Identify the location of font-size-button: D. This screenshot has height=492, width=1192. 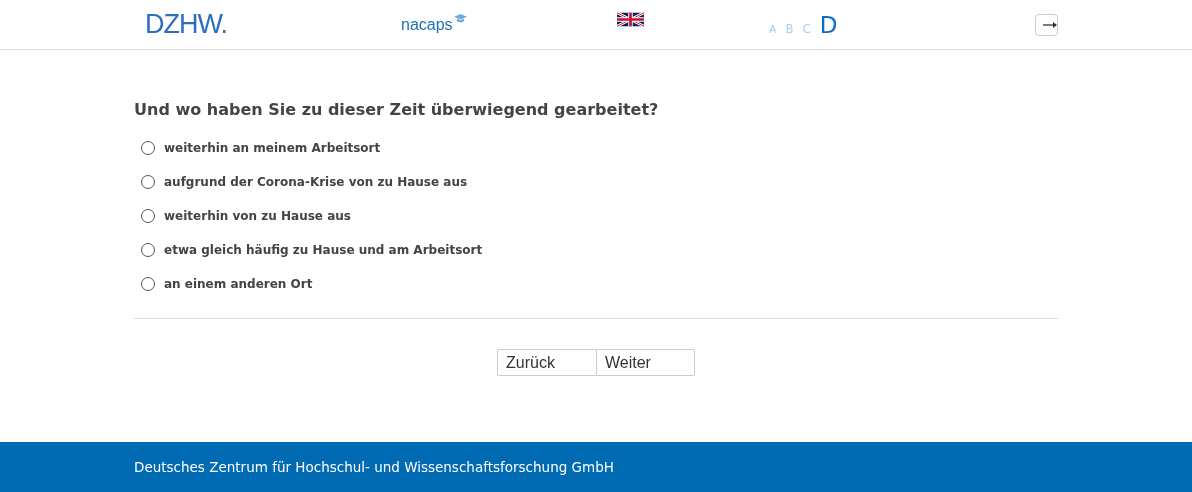
(828, 24).